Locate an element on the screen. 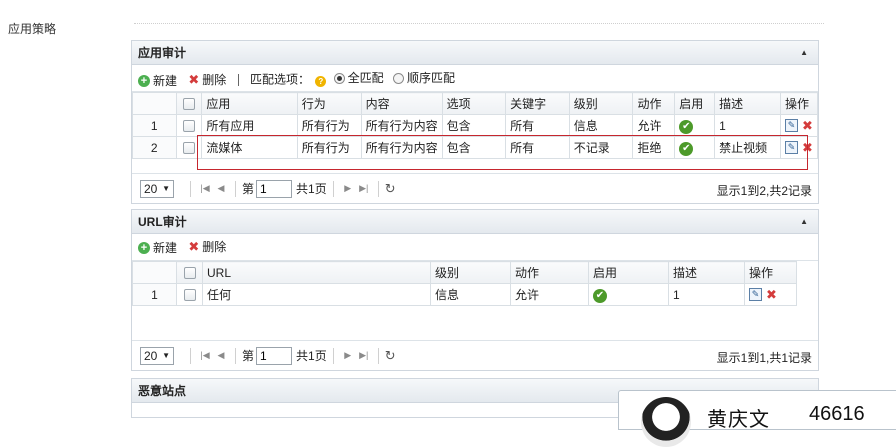 The height and width of the screenshot is (447, 896). url-audit-header: URL审计 ▲ is located at coordinates (475, 222).